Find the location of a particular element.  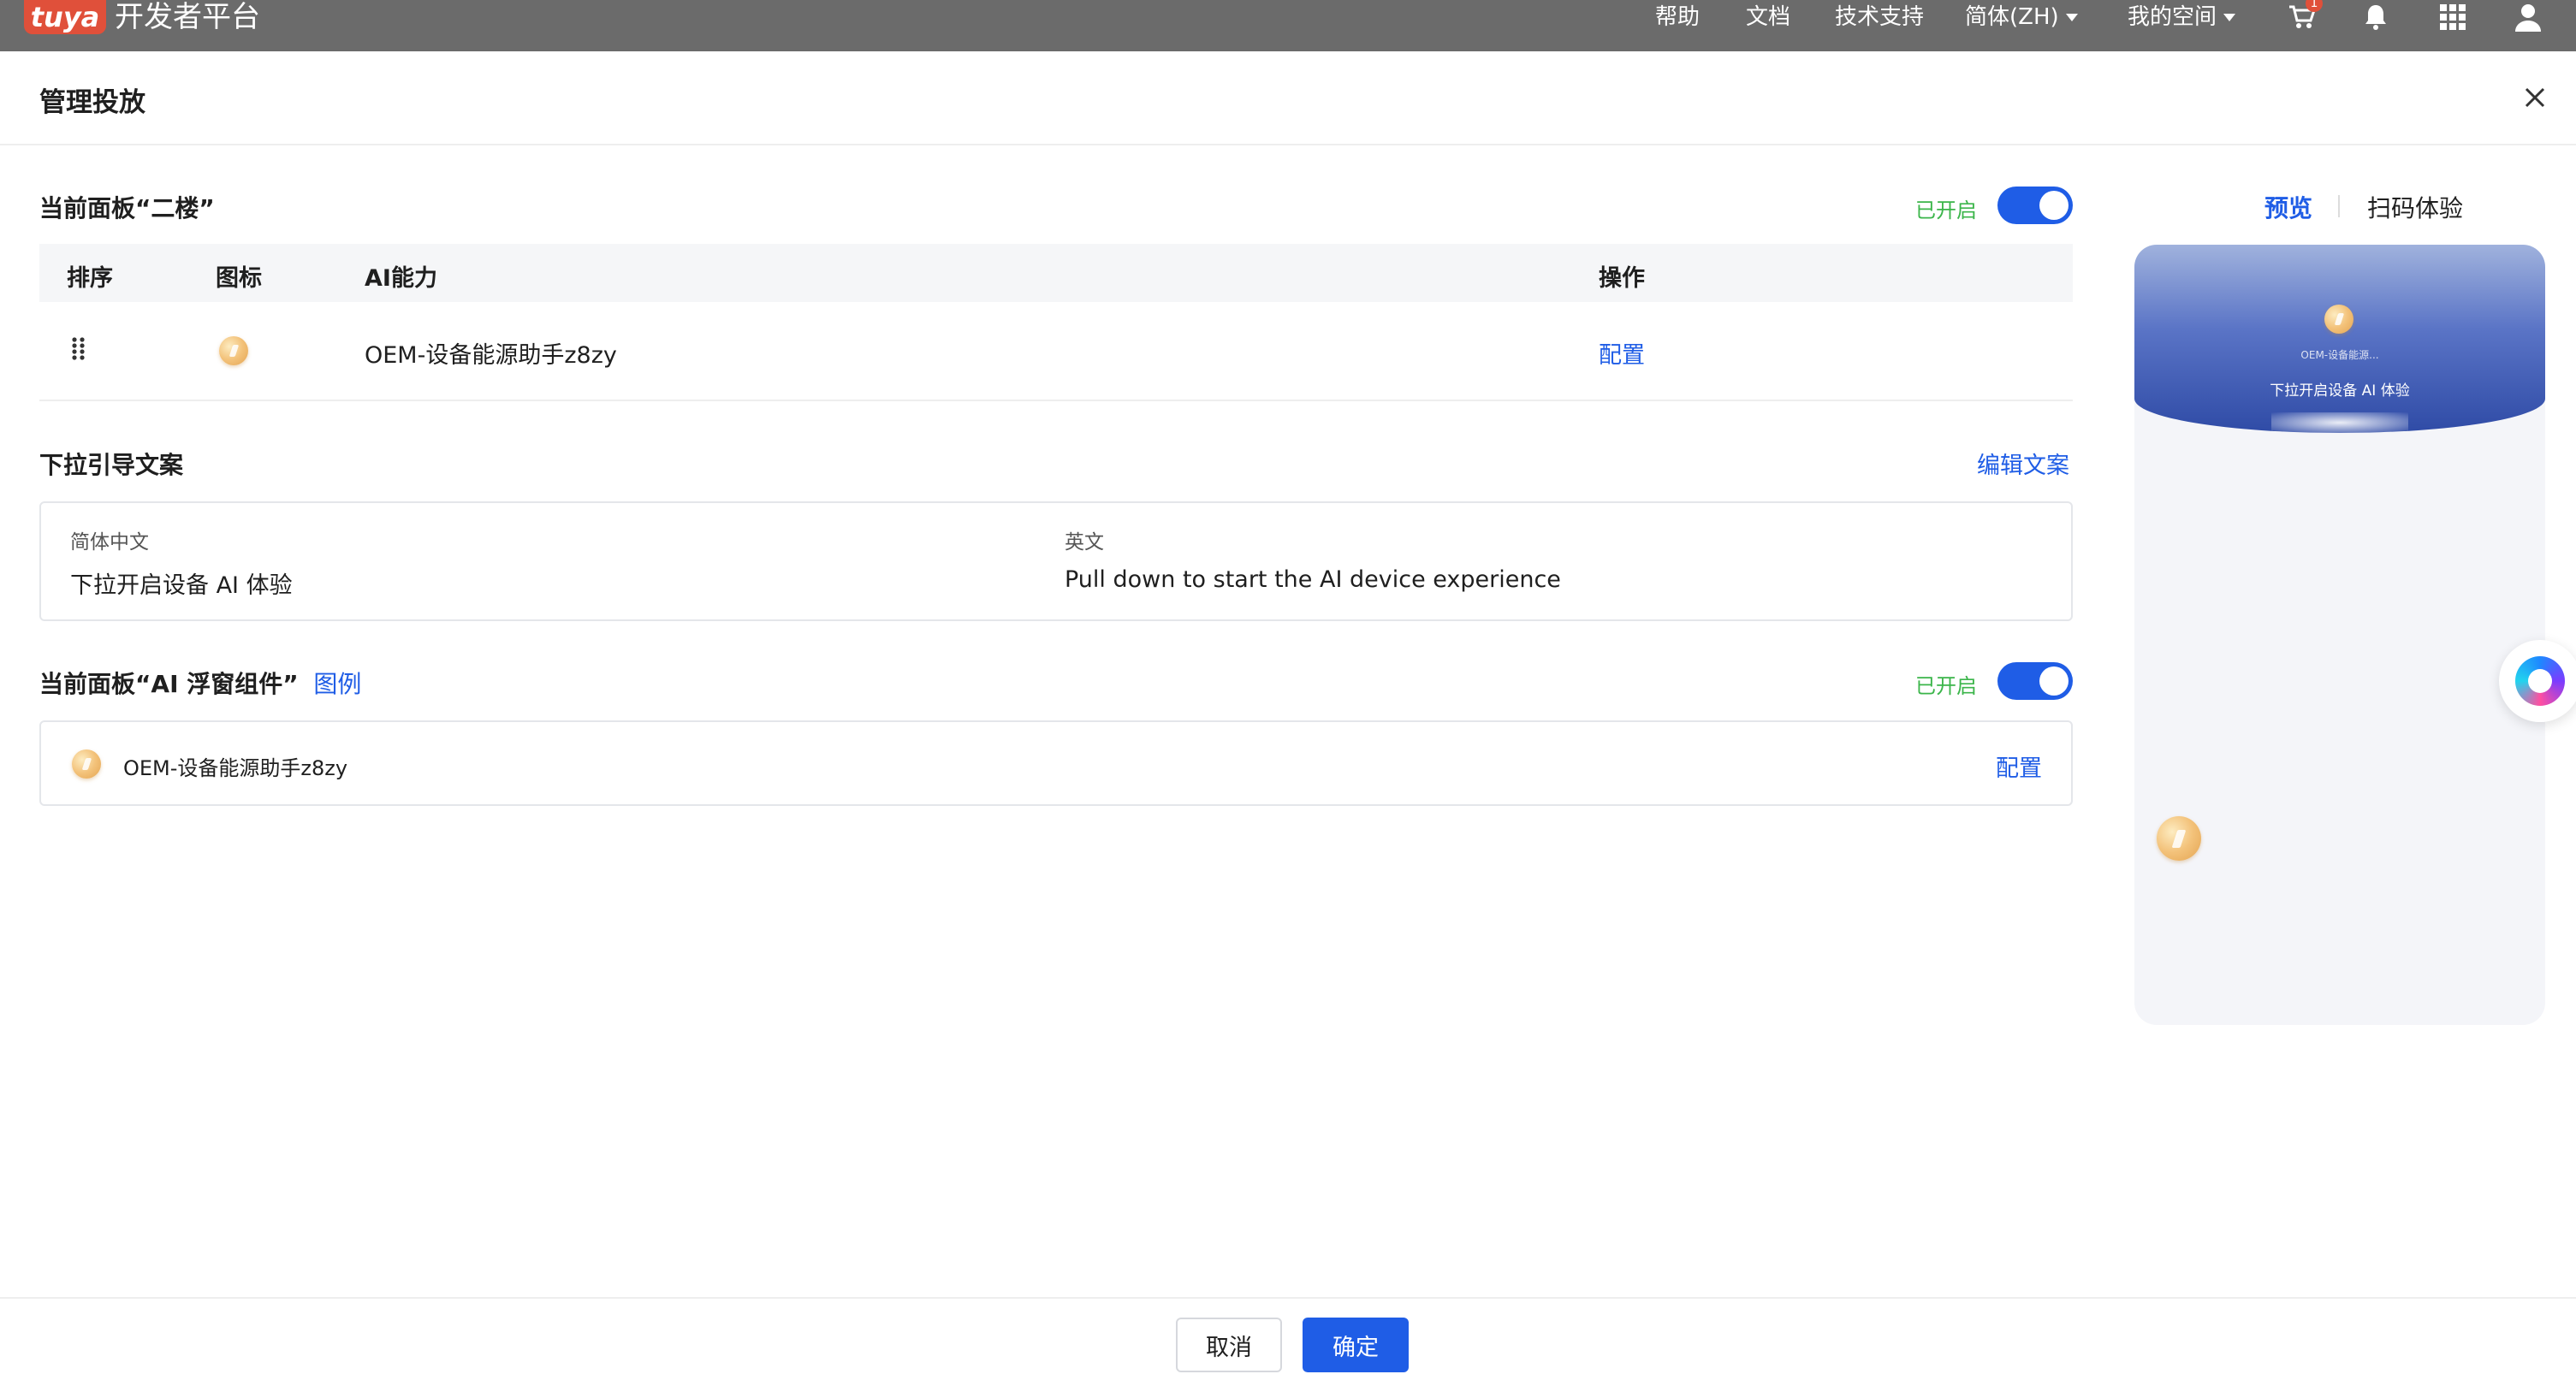

float-widget-name: OEM-设备能源助手z8zy is located at coordinates (235, 768).